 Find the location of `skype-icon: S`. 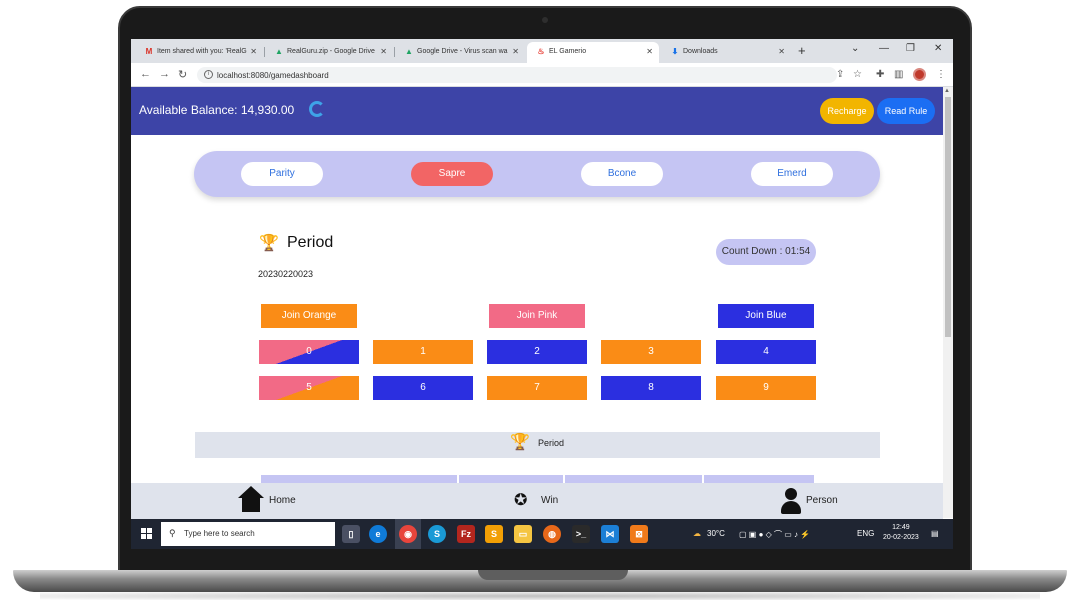

skype-icon: S is located at coordinates (437, 534).